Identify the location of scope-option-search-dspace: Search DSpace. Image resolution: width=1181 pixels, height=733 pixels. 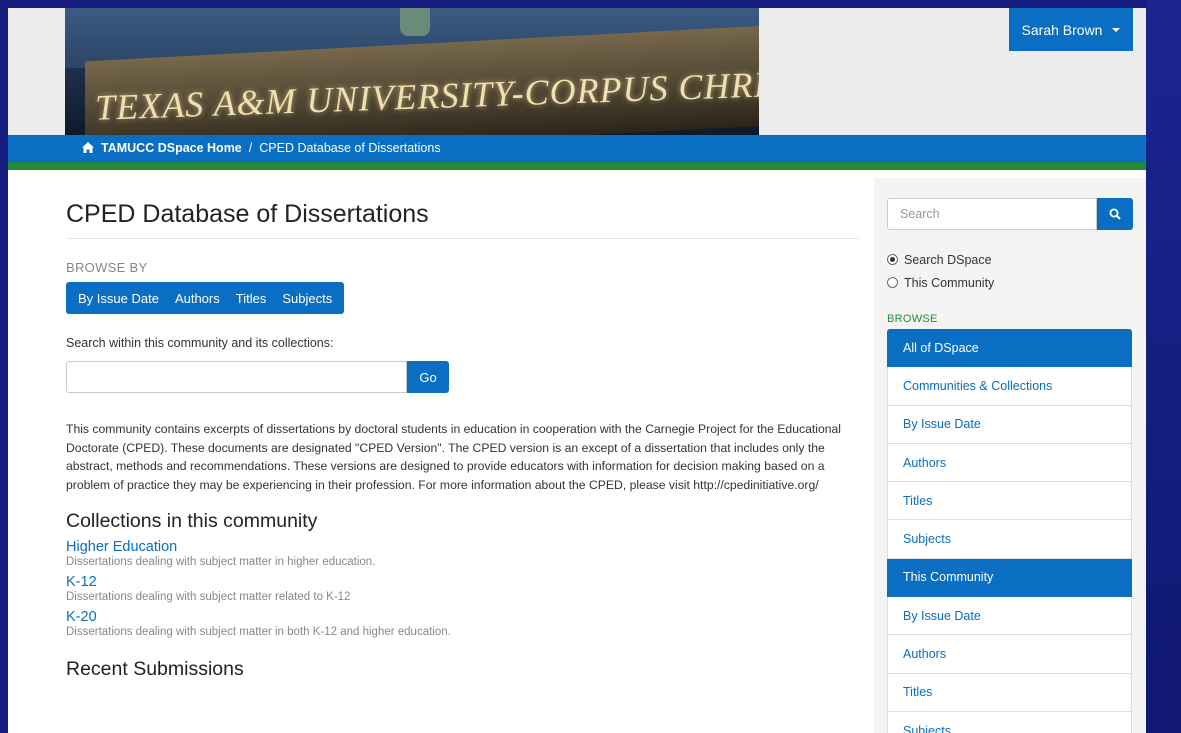
(940, 259).